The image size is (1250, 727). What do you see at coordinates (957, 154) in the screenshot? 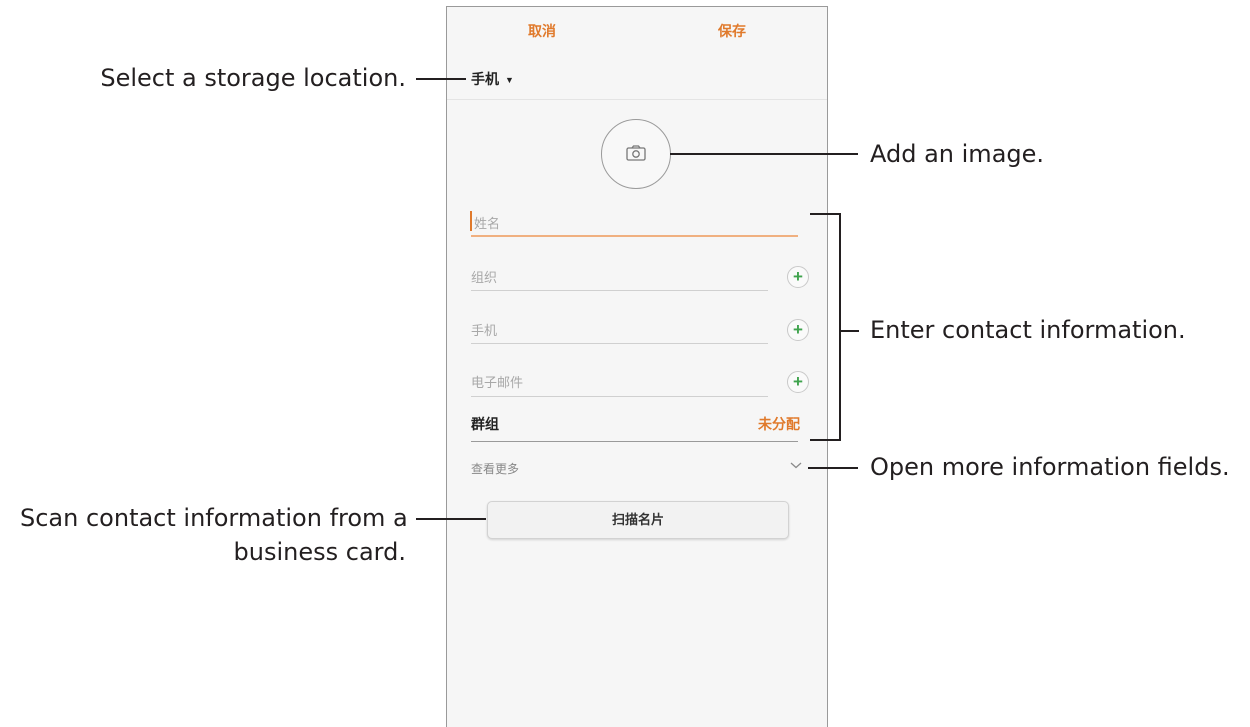
I see `callout-add-image: Add an image.` at bounding box center [957, 154].